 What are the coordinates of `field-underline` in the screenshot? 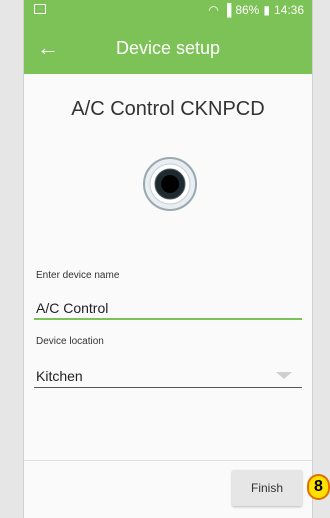 It's located at (168, 319).